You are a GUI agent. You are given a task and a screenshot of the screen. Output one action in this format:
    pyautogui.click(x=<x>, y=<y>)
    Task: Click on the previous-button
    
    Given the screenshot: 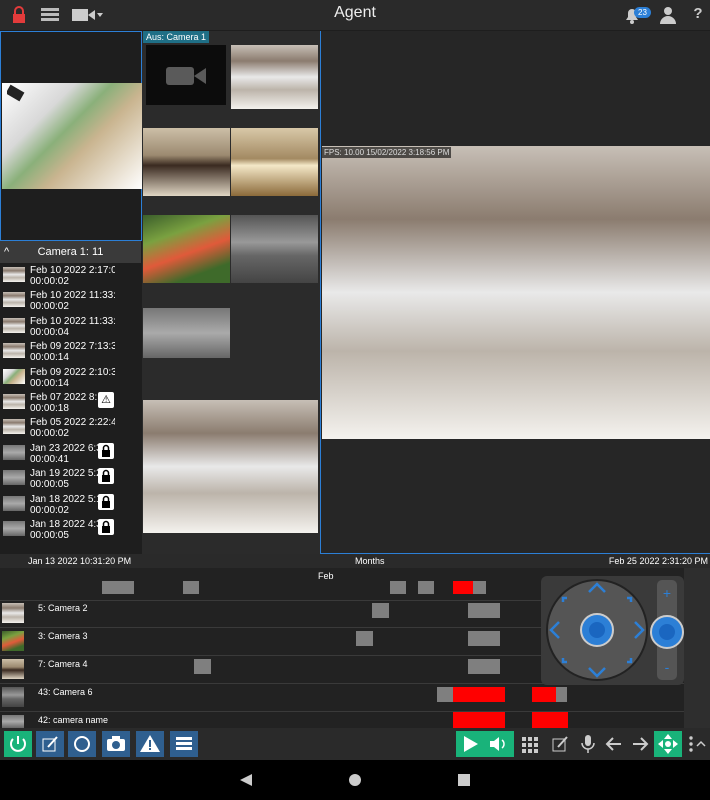 What is the action you would take?
    pyautogui.click(x=614, y=744)
    